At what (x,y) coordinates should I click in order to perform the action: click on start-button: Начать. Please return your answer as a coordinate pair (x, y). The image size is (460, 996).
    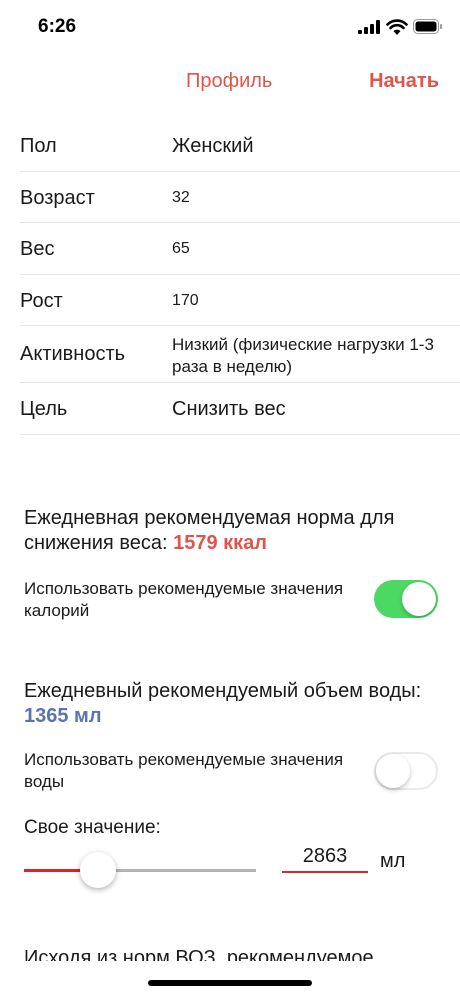
    Looking at the image, I should click on (404, 81).